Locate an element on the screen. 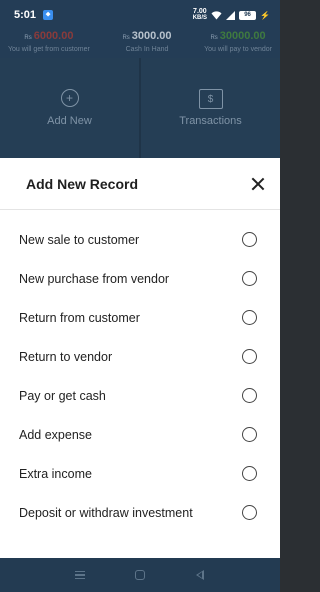 Image resolution: width=320 pixels, height=592 pixels. cash-label: Cash In Hand is located at coordinates (147, 49).